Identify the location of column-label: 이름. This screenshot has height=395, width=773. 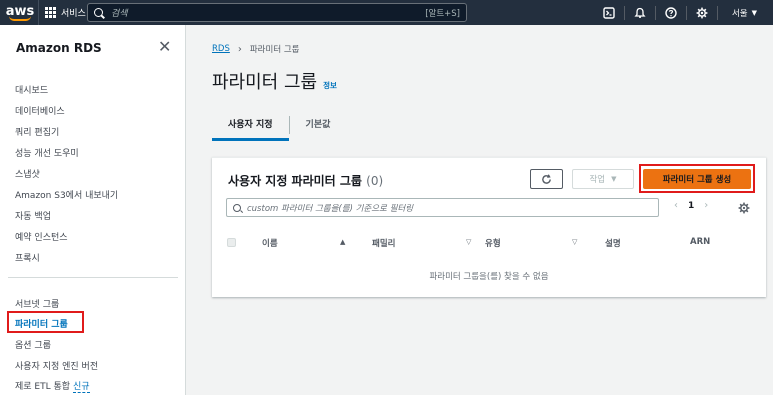
(270, 244).